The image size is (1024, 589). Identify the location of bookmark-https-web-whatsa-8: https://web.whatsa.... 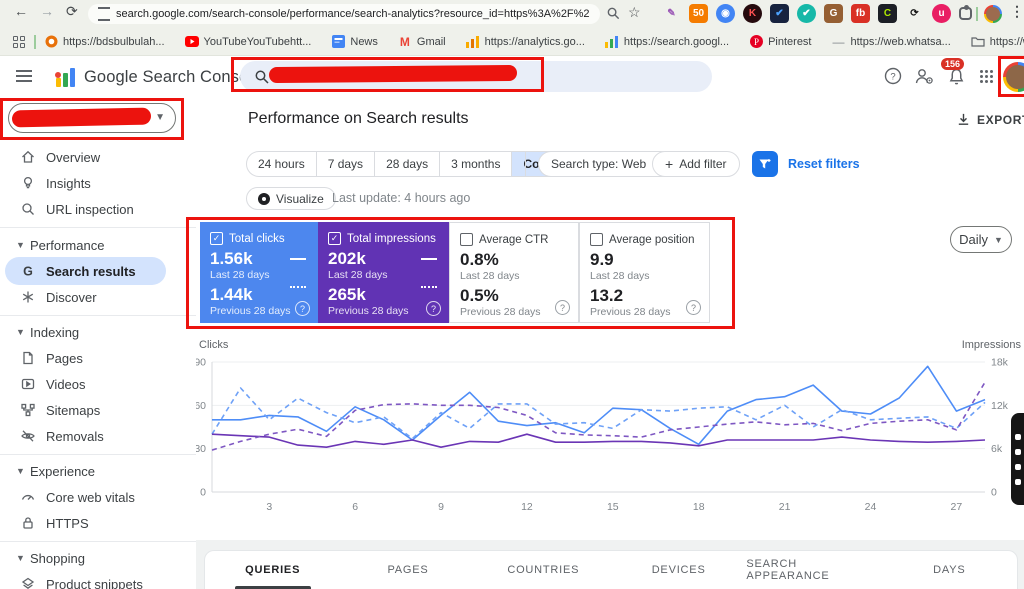
(997, 42).